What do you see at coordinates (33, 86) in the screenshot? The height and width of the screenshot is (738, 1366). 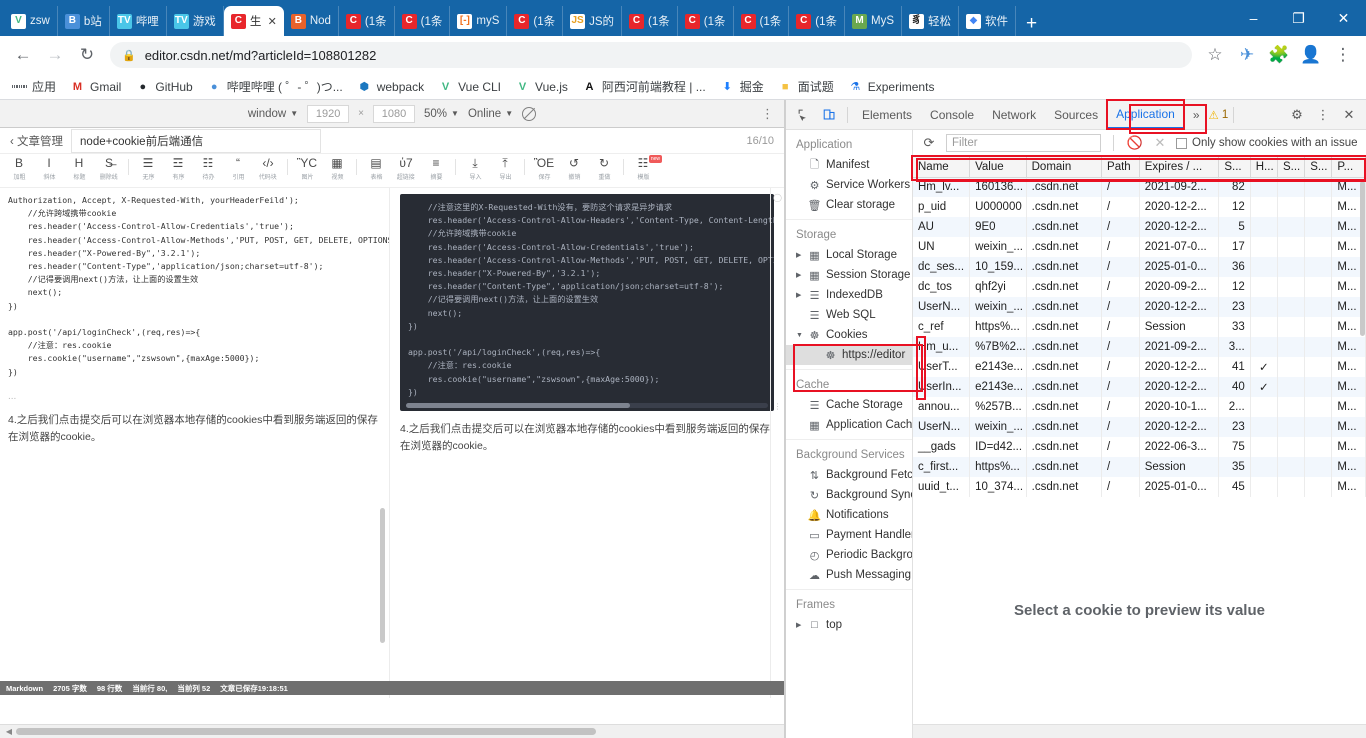 I see `bookmark-item: 应用` at bounding box center [33, 86].